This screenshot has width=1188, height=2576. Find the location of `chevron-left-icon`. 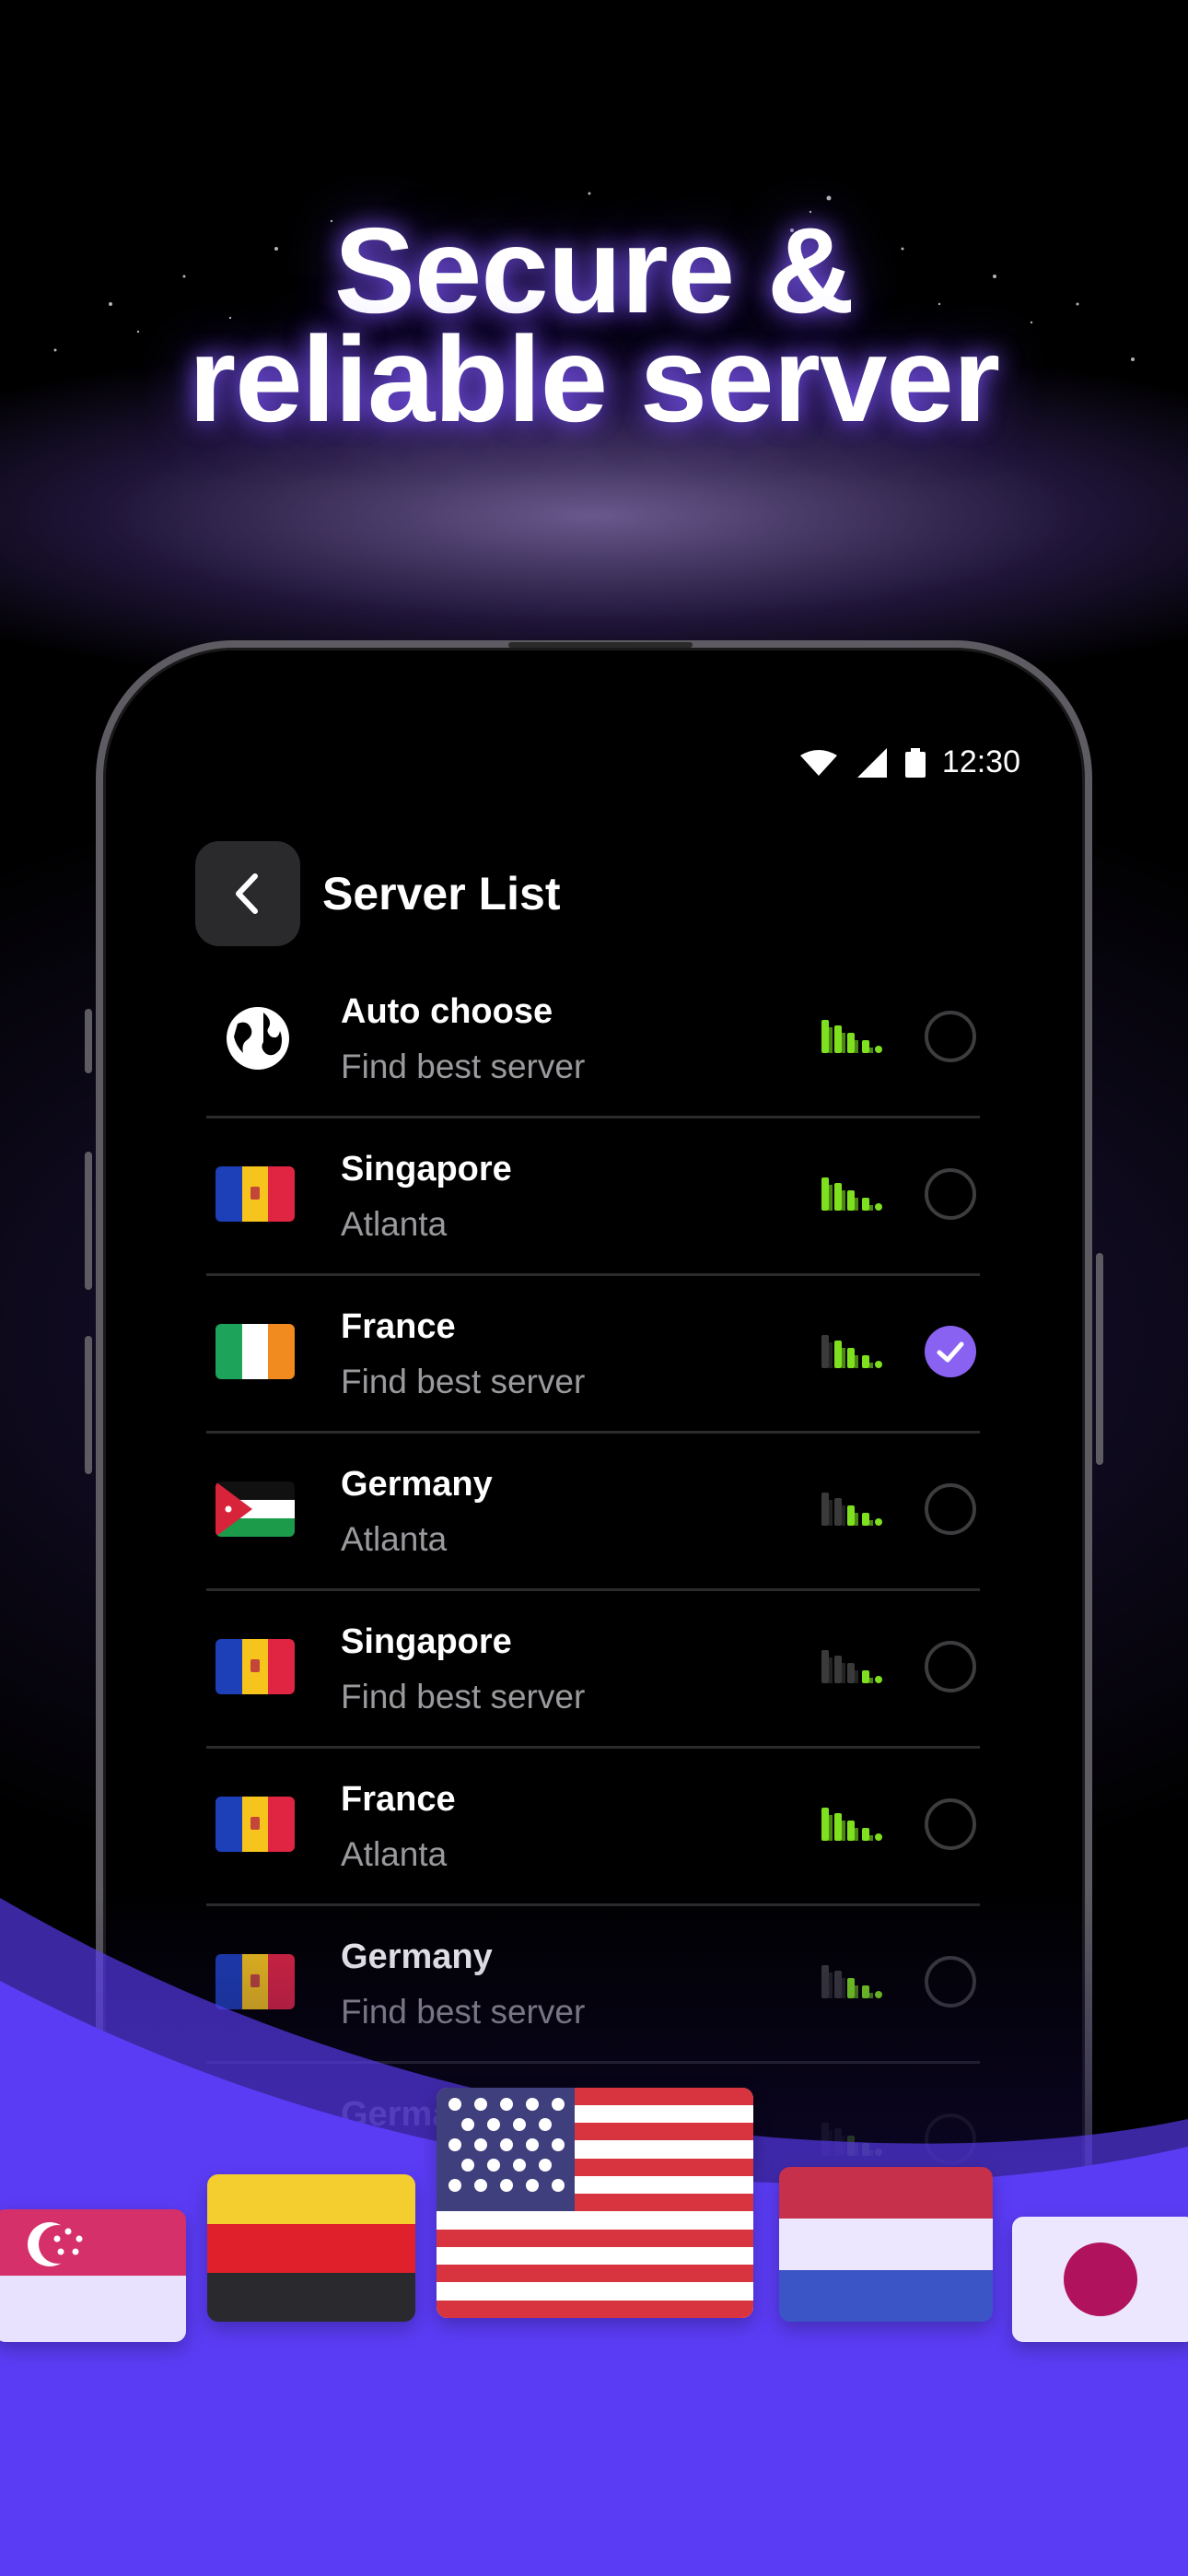

chevron-left-icon is located at coordinates (247, 893).